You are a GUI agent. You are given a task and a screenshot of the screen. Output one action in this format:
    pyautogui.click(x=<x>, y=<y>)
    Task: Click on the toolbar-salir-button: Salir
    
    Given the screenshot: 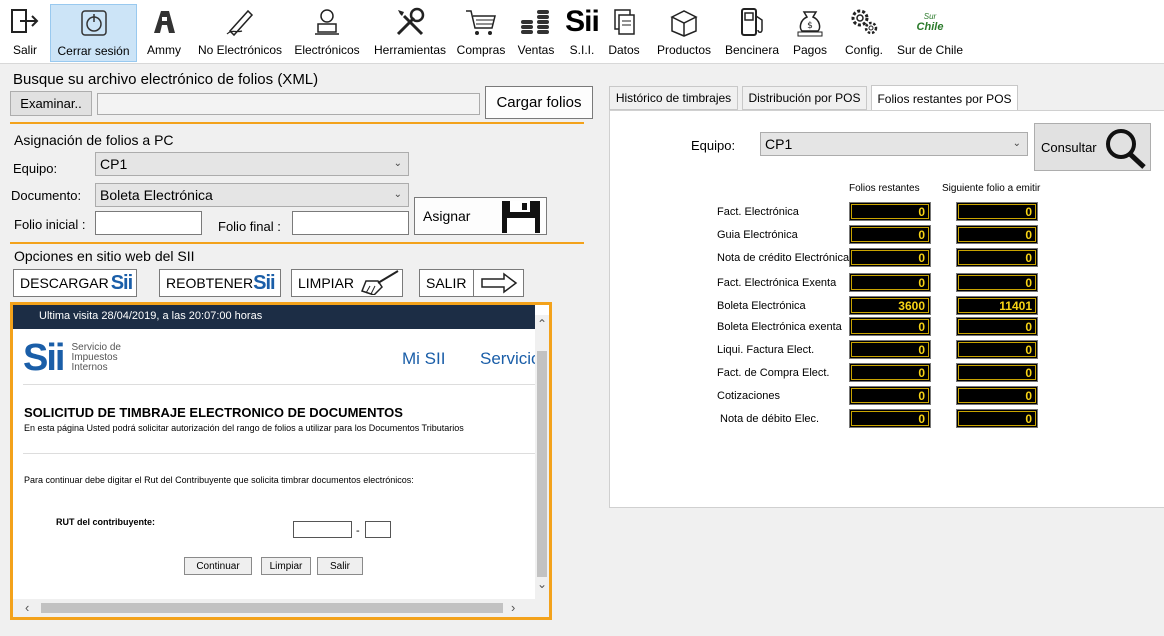 What is the action you would take?
    pyautogui.click(x=25, y=33)
    